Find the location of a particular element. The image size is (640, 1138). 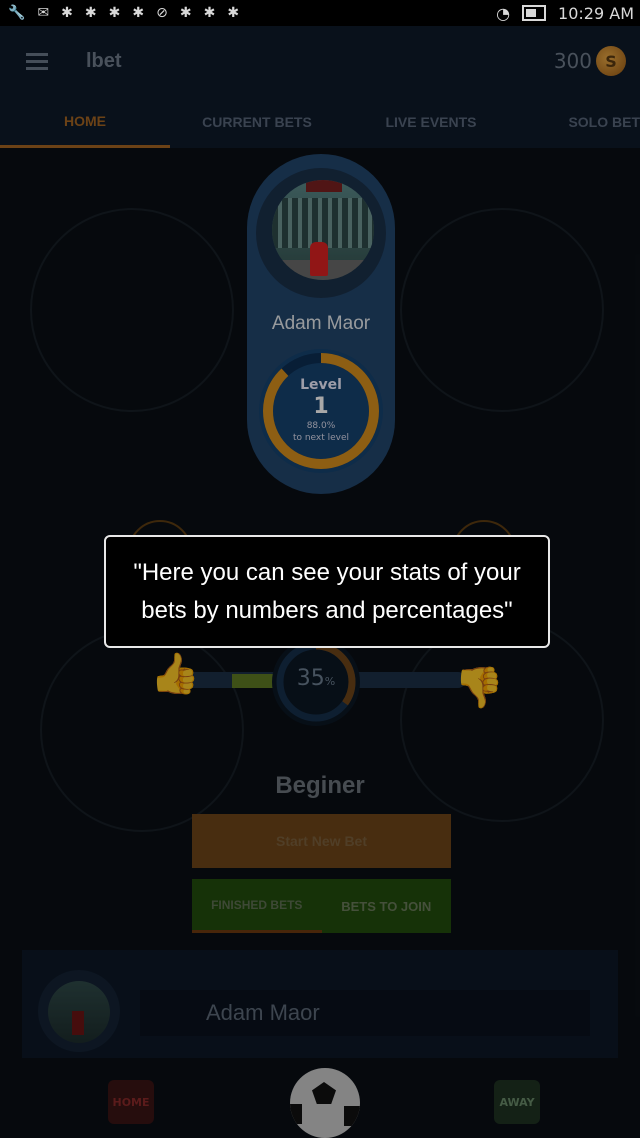

tab-current-bets: CURRENT BETS is located at coordinates (257, 122).